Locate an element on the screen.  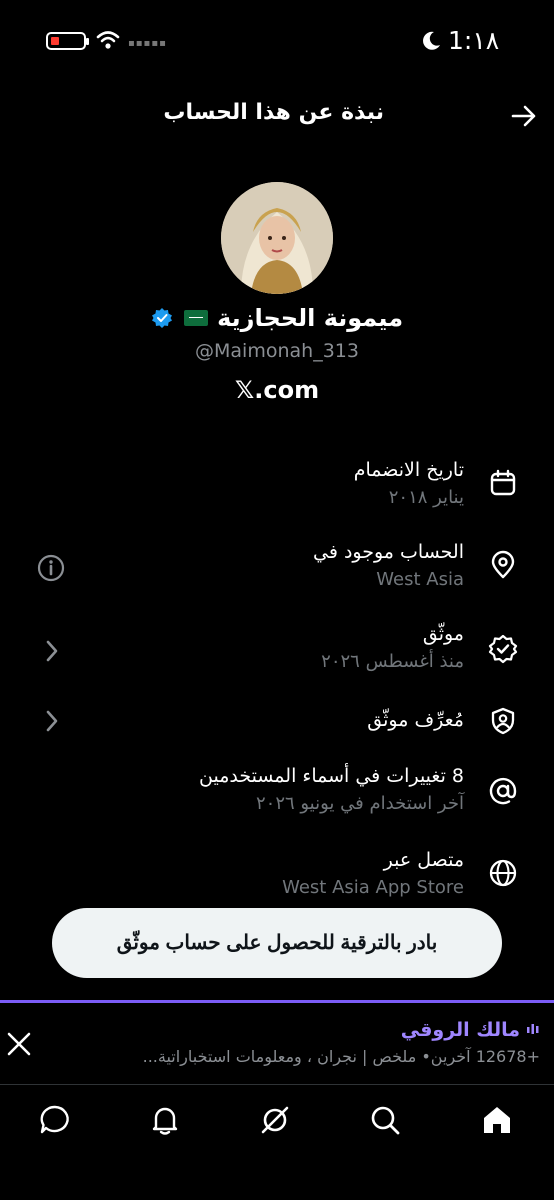
at-icon is located at coordinates (503, 791).